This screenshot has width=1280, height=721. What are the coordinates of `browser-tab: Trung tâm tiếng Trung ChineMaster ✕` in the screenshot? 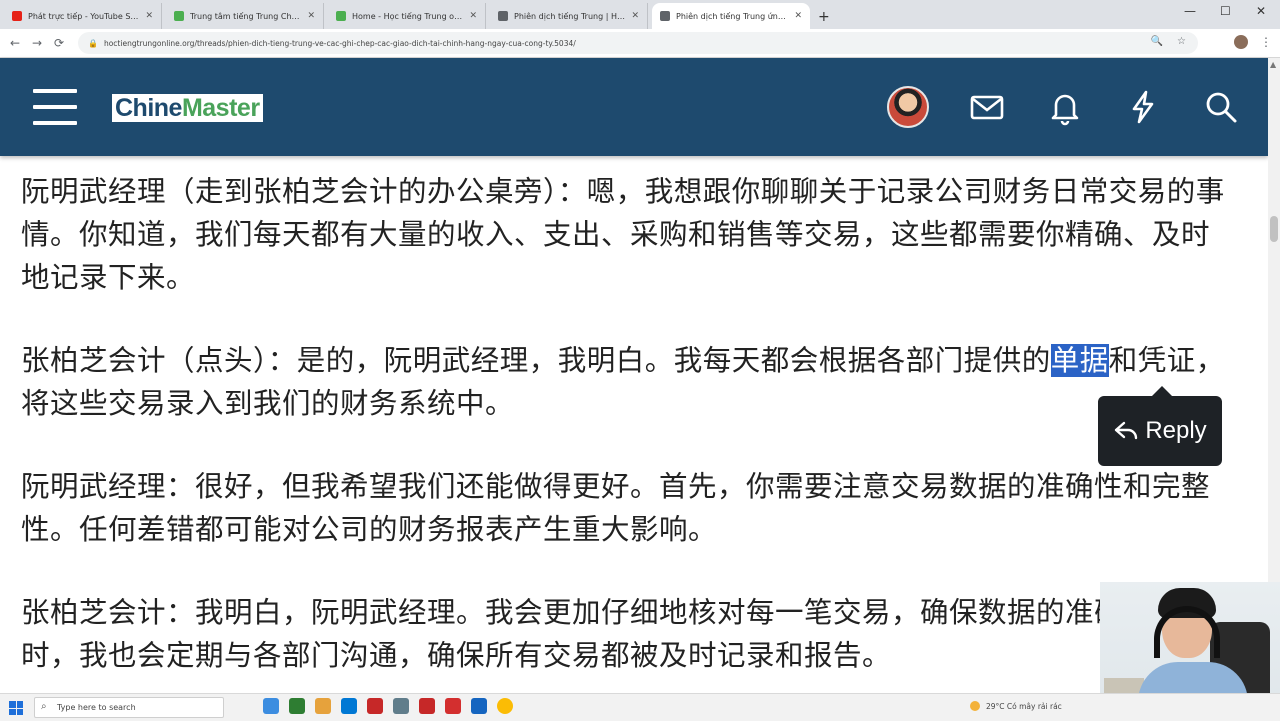 It's located at (245, 16).